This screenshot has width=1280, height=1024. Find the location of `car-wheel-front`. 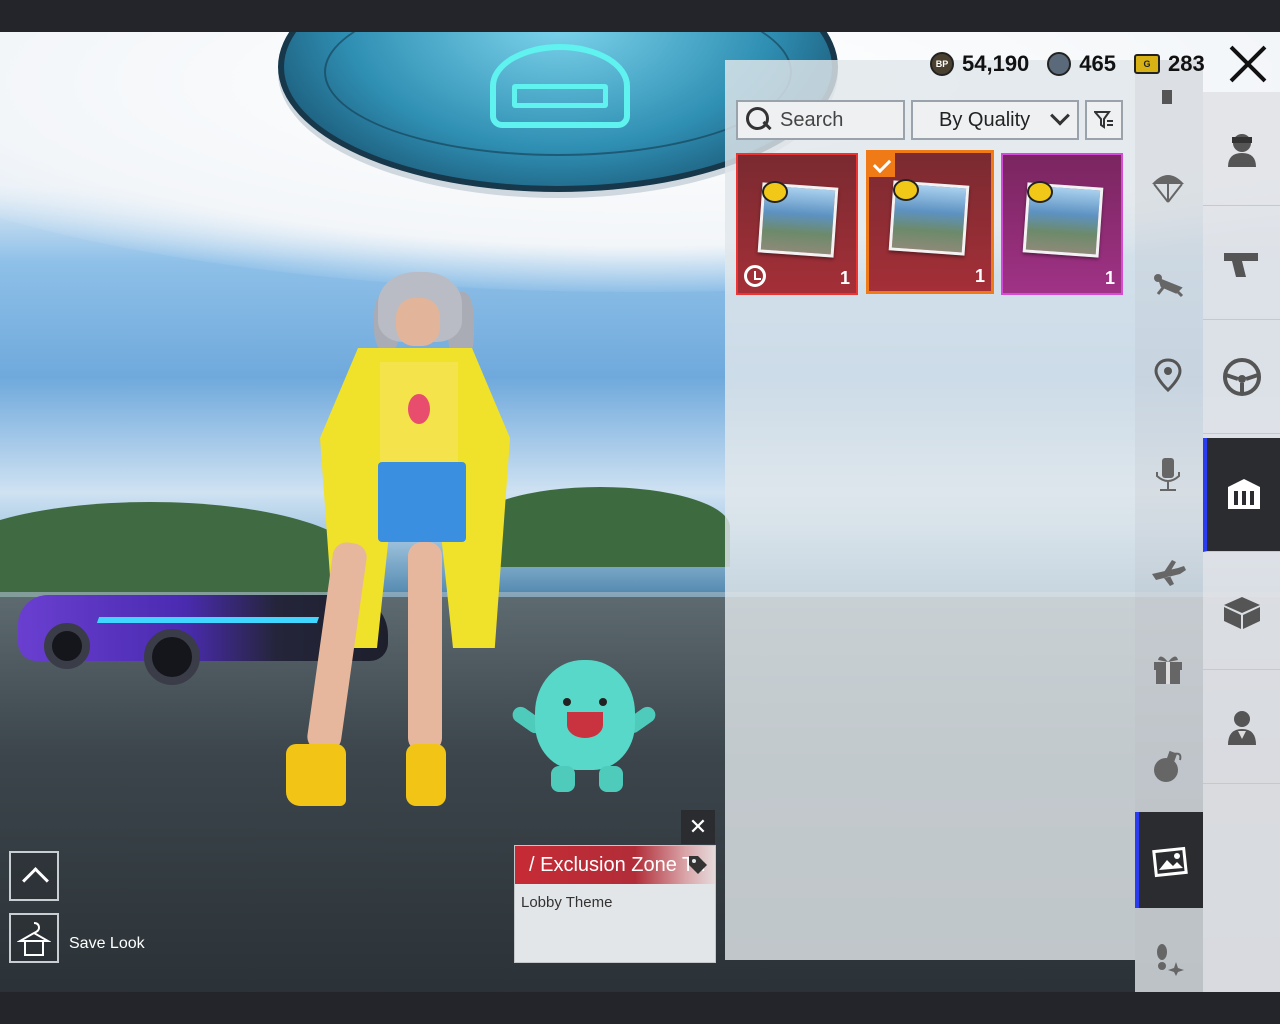

car-wheel-front is located at coordinates (172, 657).